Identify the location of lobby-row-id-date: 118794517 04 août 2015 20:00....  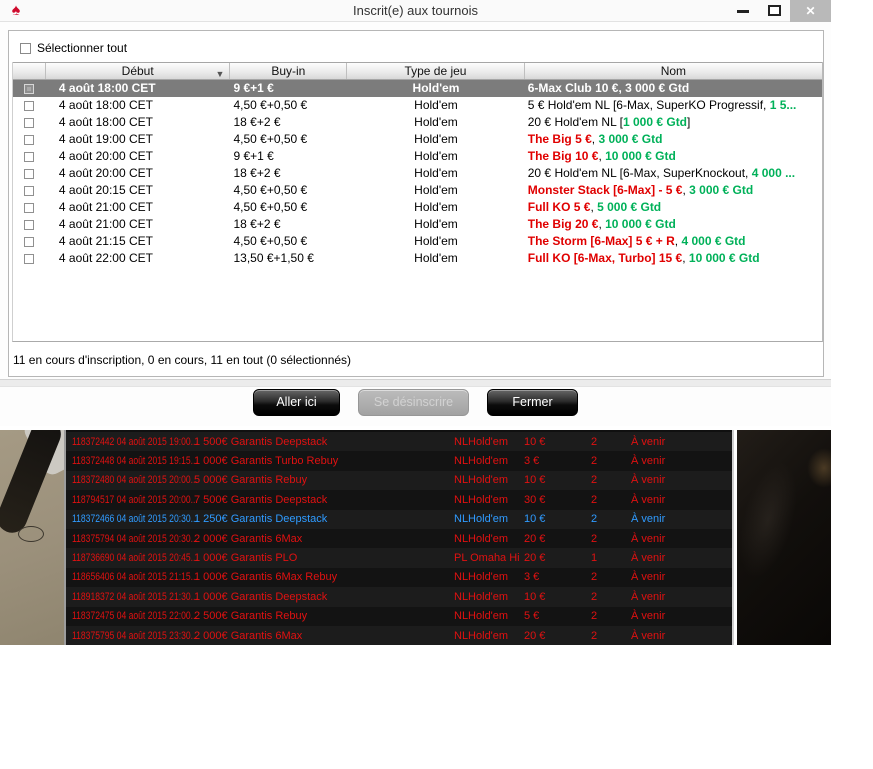
(135, 499).